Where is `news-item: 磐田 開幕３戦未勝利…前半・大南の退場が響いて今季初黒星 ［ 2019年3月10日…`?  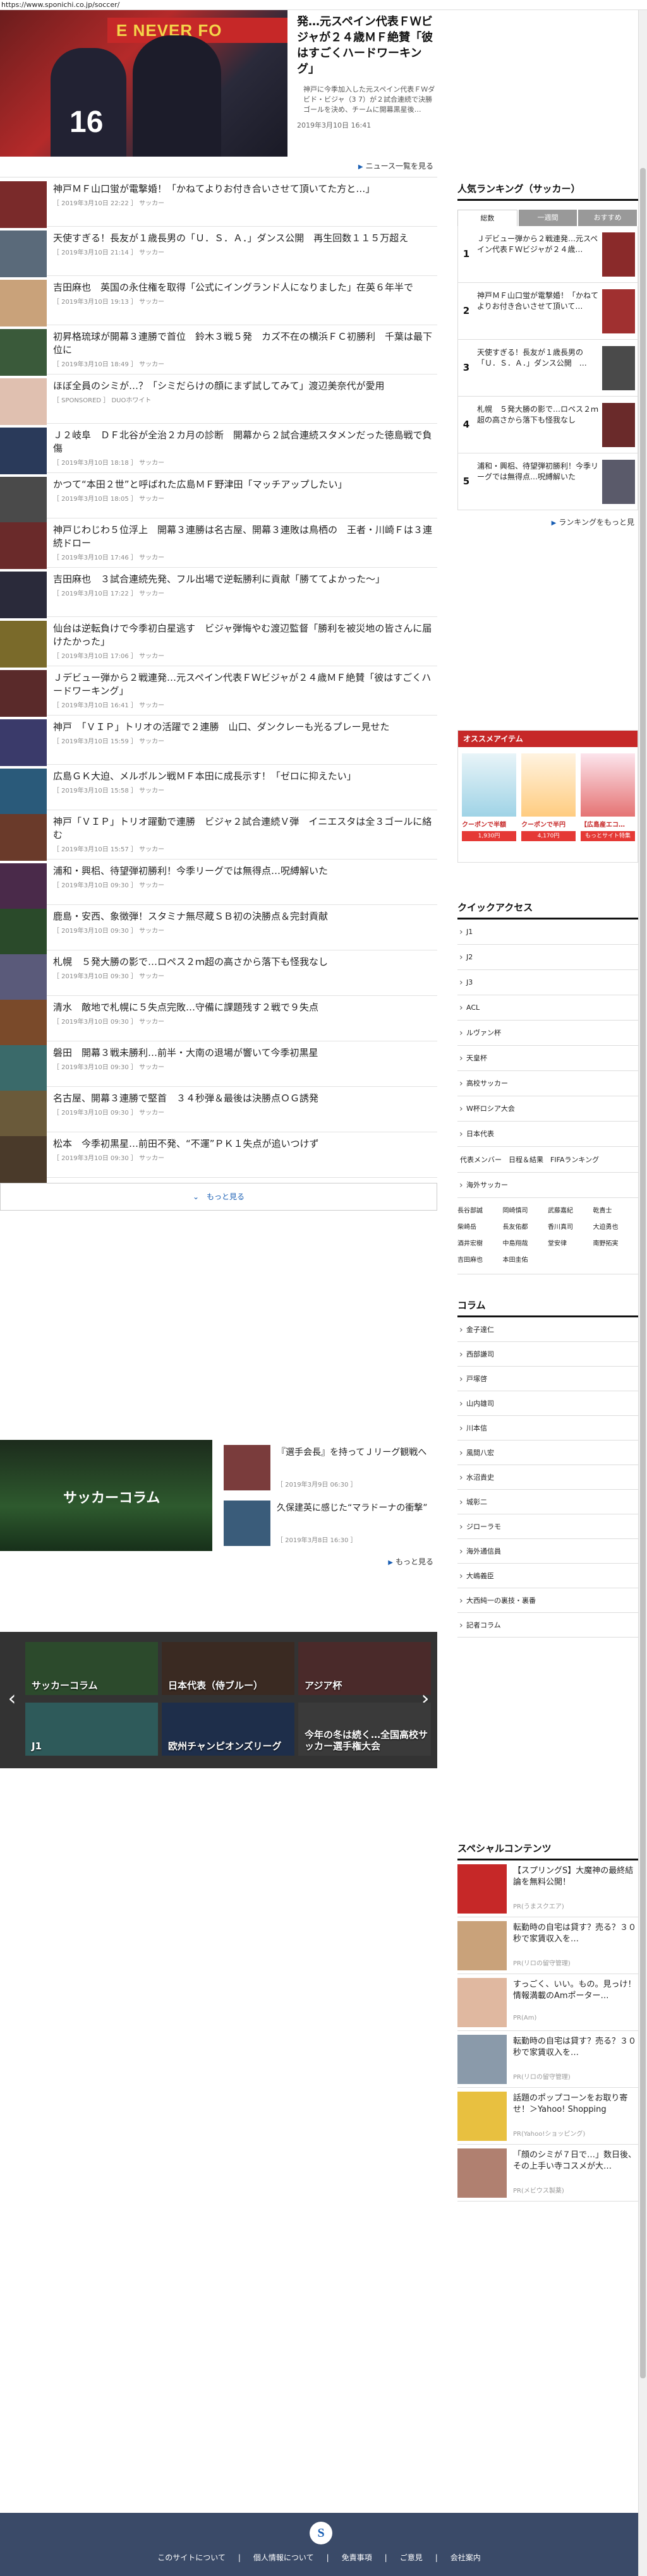
news-item: 磐田 開幕３戦未勝利…前半・大南の退場が響いて今季初黒星 ［ 2019年3月10日… is located at coordinates (218, 1066).